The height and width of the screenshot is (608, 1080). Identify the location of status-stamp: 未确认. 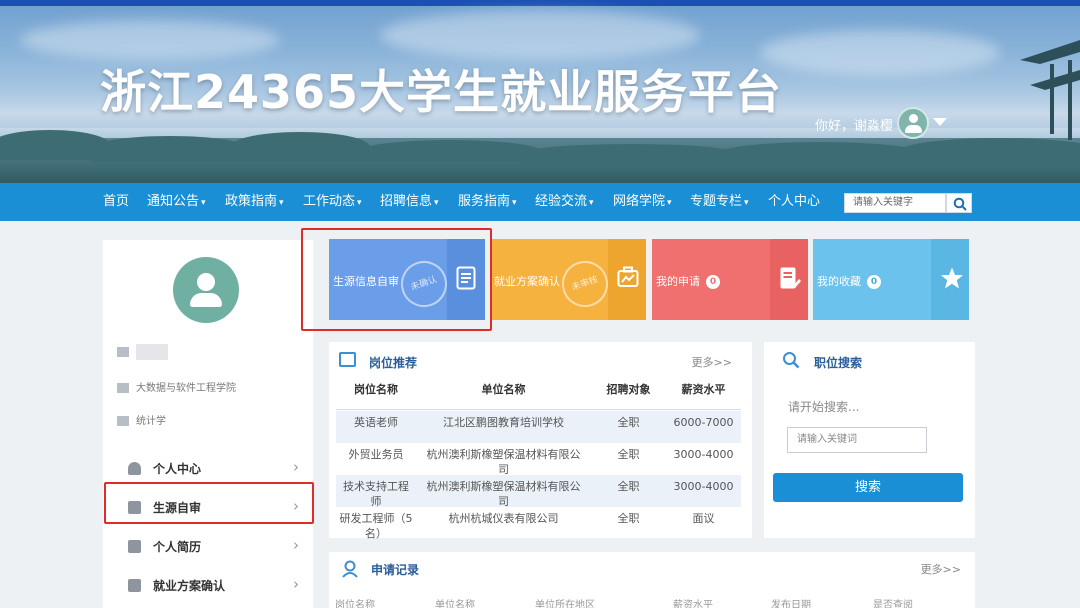
(424, 284).